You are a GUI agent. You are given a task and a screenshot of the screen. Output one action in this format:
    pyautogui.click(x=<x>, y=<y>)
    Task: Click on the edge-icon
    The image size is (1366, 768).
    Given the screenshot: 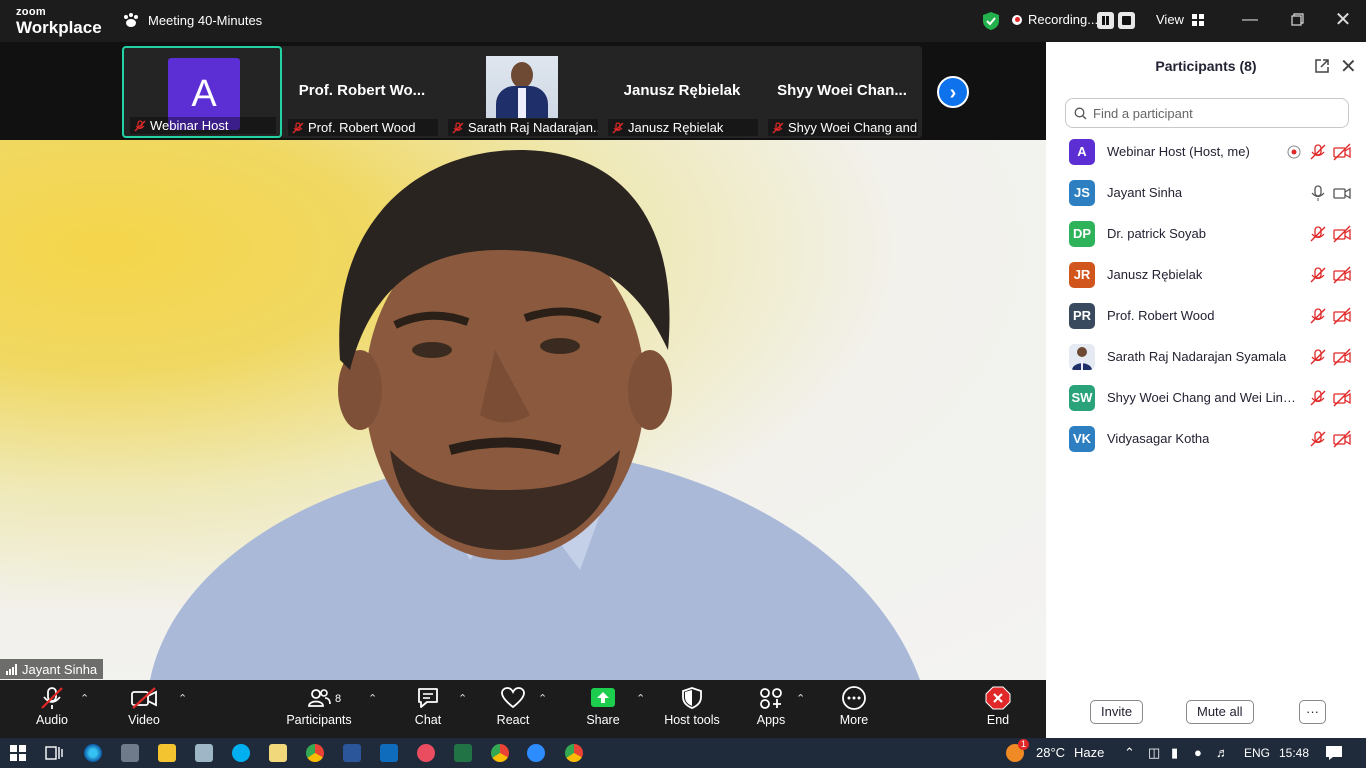 What is the action you would take?
    pyautogui.click(x=93, y=753)
    